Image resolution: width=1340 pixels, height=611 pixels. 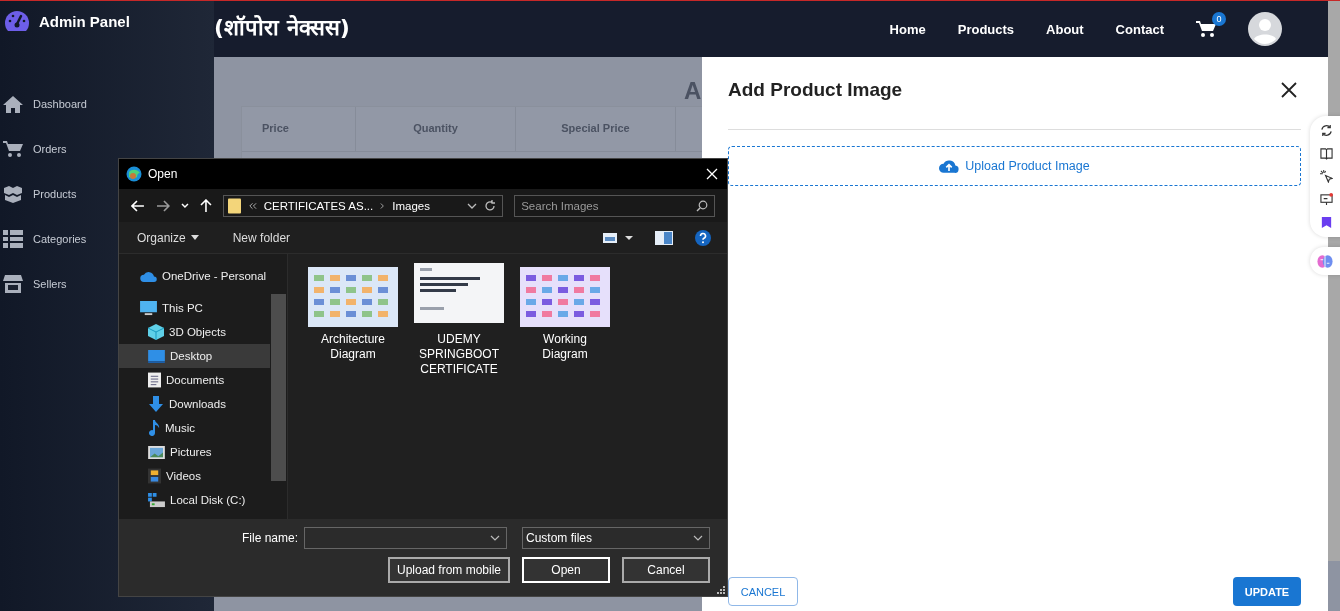 I want to click on bookmark-icon, so click(x=1326, y=222).